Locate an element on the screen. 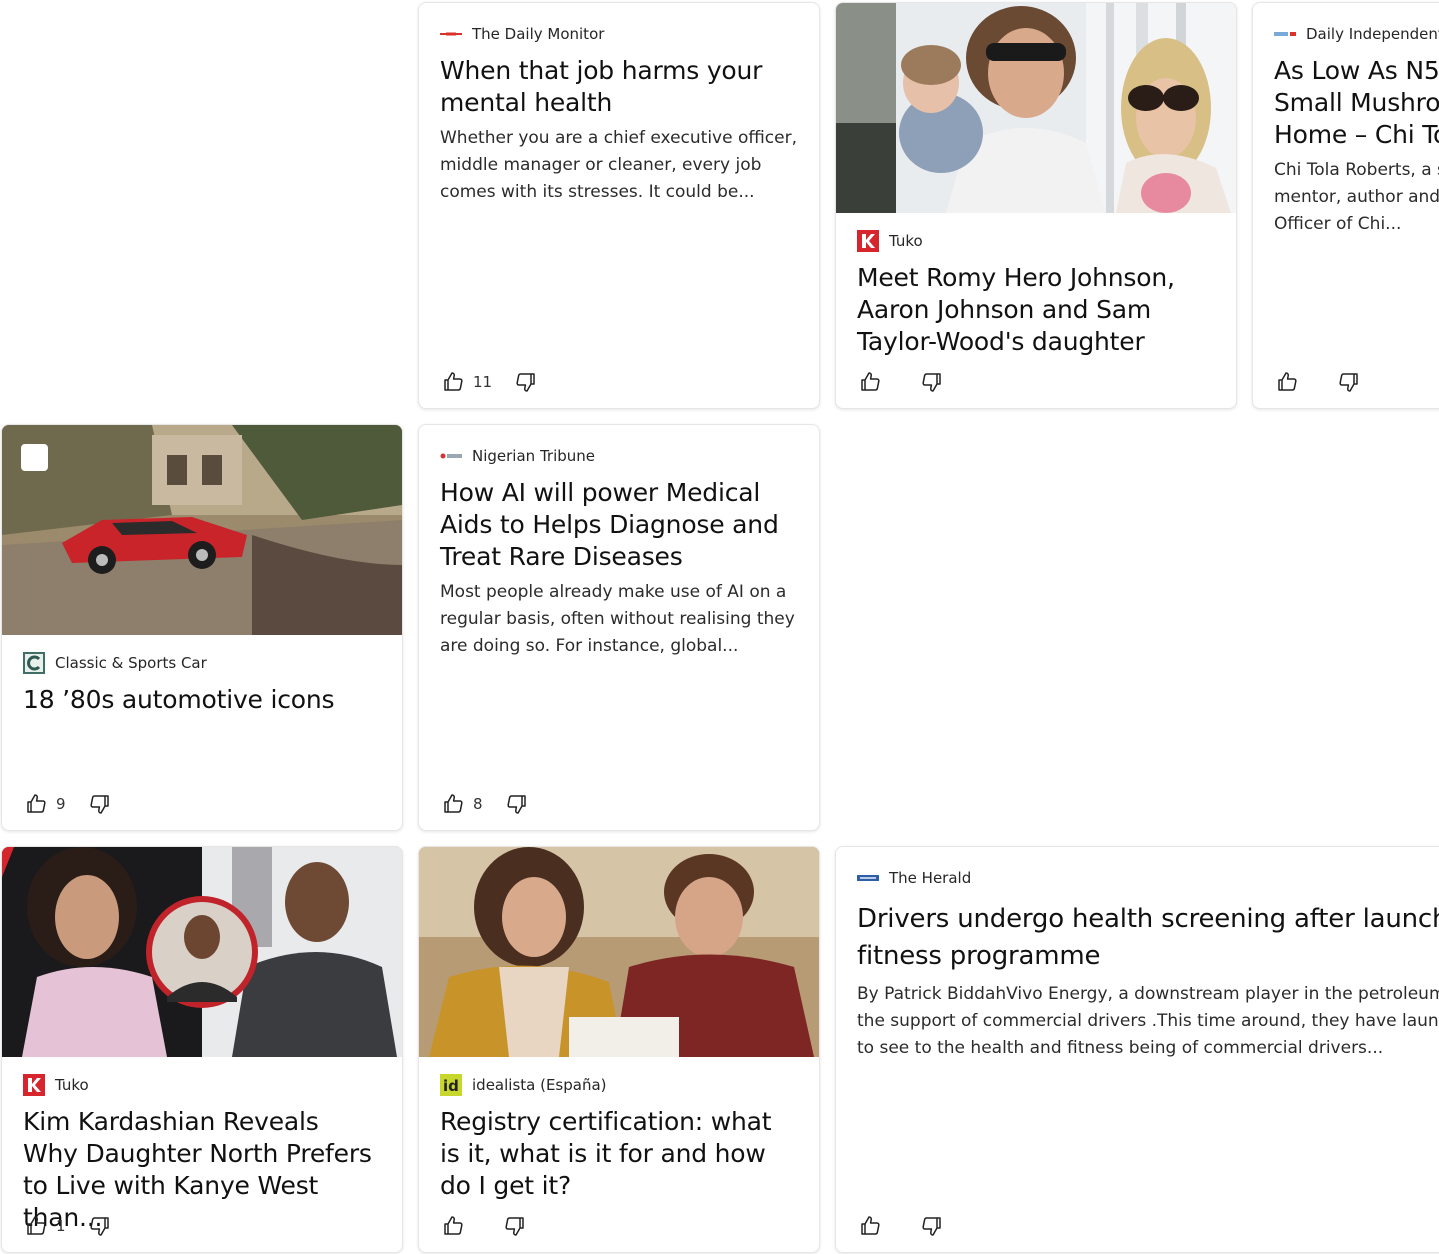  select-checkbox is located at coordinates (34, 457).